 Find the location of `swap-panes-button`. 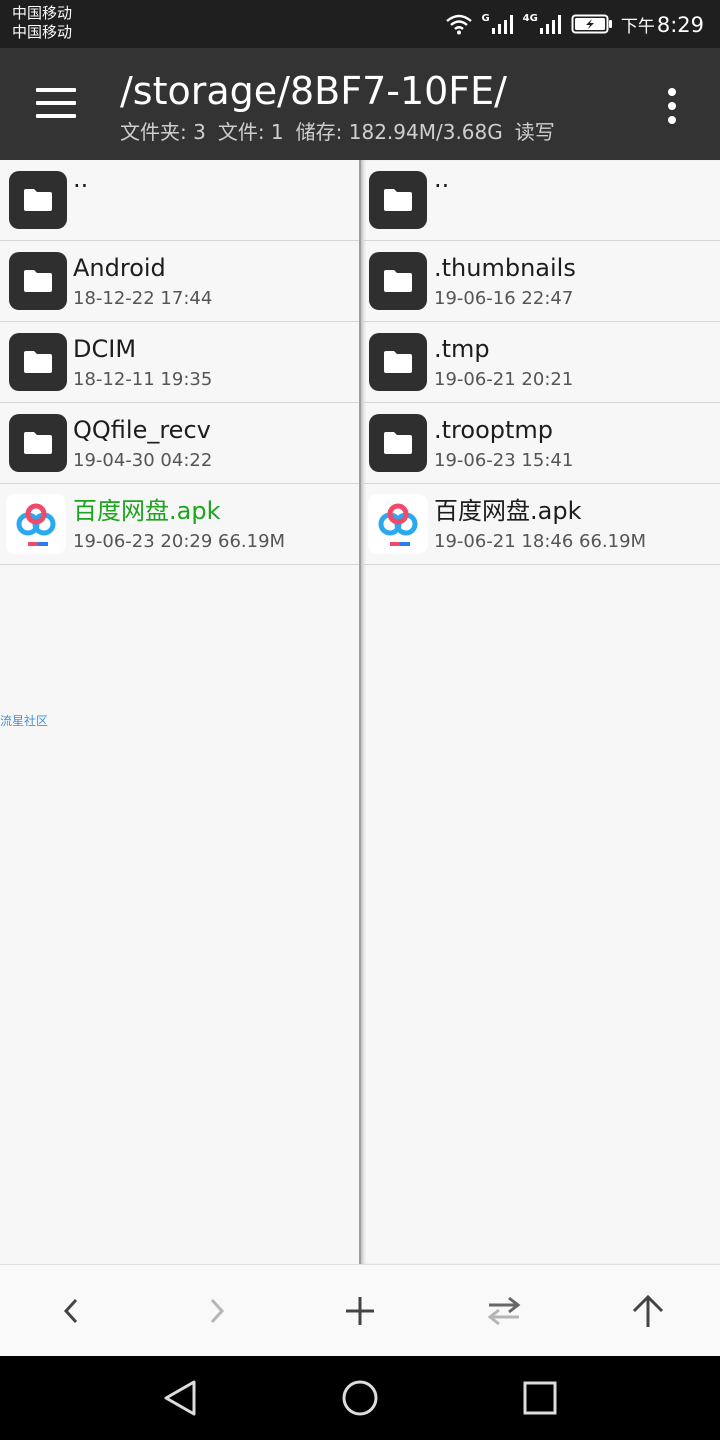

swap-panes-button is located at coordinates (504, 1311).